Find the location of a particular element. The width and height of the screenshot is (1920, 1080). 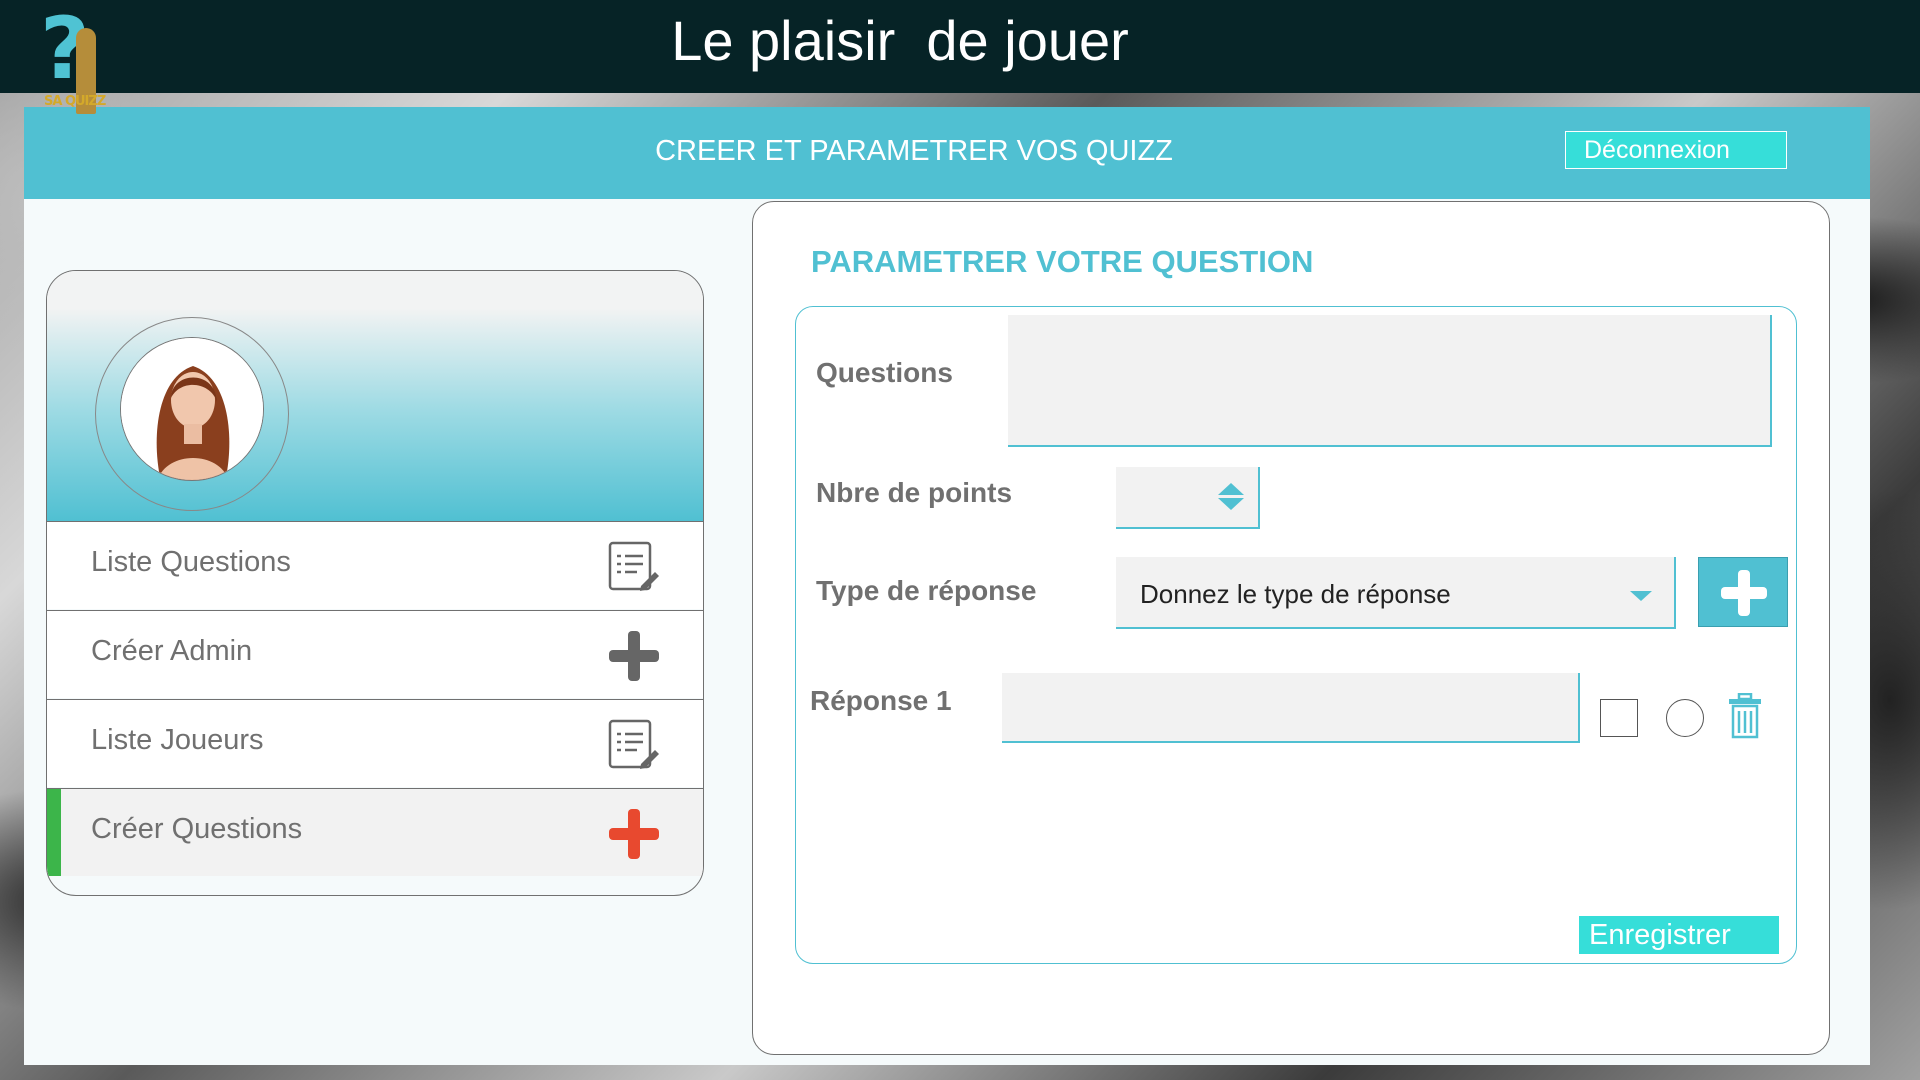

add-answer-button is located at coordinates (1743, 592).